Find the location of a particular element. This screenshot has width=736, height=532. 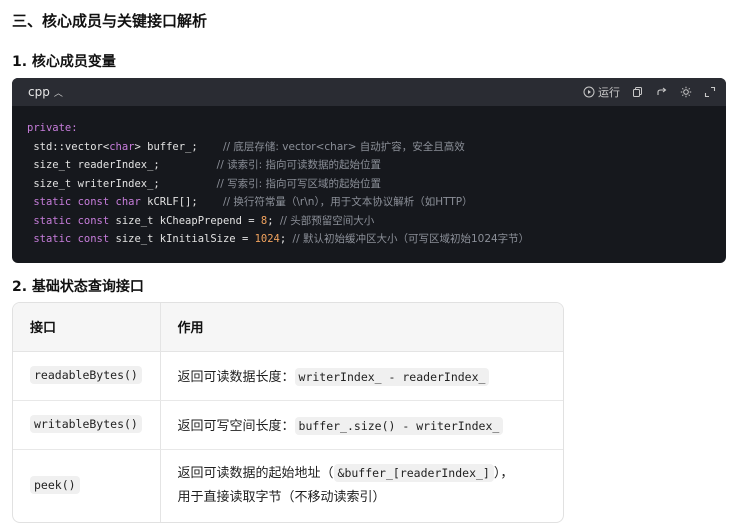

interface-name: peek() is located at coordinates (55, 485).